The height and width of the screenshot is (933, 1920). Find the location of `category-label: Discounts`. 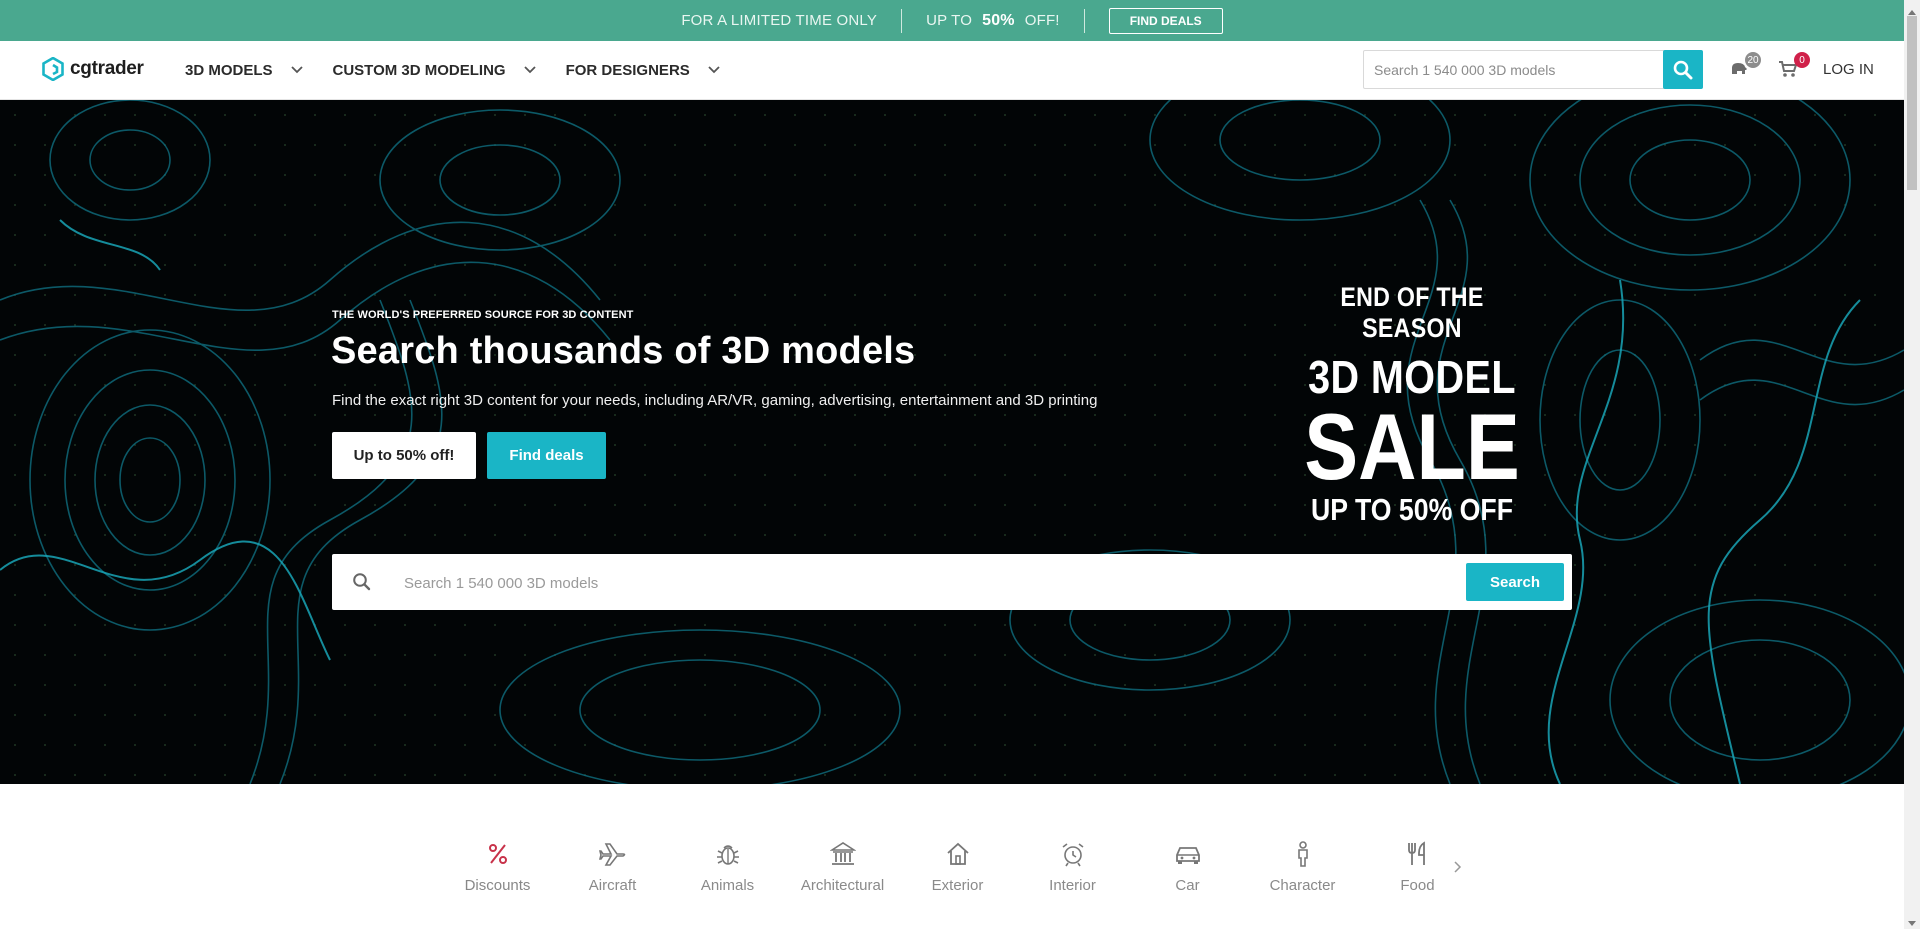

category-label: Discounts is located at coordinates (497, 885).